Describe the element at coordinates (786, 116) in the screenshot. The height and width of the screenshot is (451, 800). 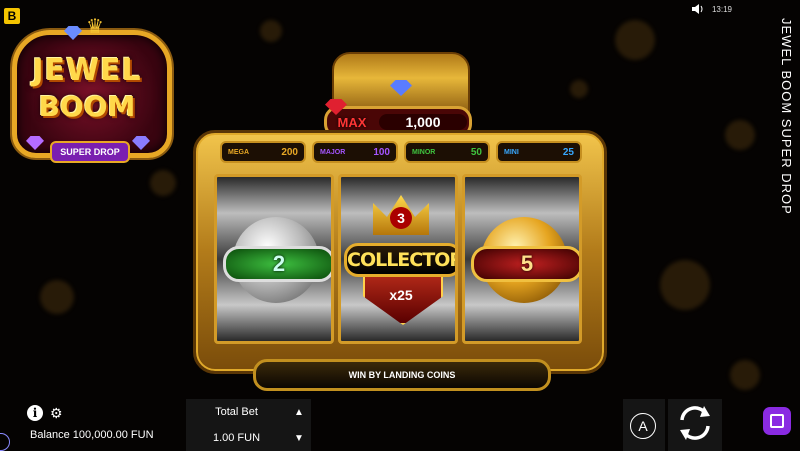
I see `game-title-vertical: JEWEL BOOM SUPER DROP` at that location.